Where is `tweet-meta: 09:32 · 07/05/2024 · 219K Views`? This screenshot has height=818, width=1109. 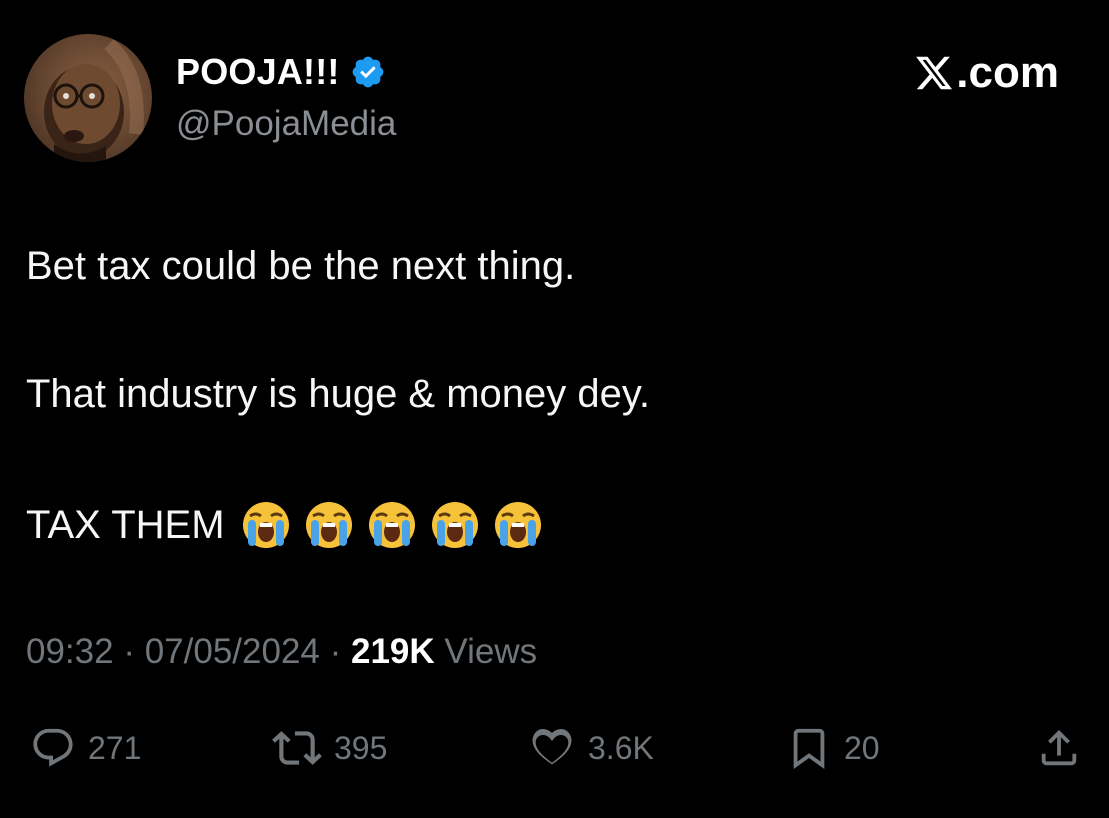 tweet-meta: 09:32 · 07/05/2024 · 219K Views is located at coordinates (281, 652).